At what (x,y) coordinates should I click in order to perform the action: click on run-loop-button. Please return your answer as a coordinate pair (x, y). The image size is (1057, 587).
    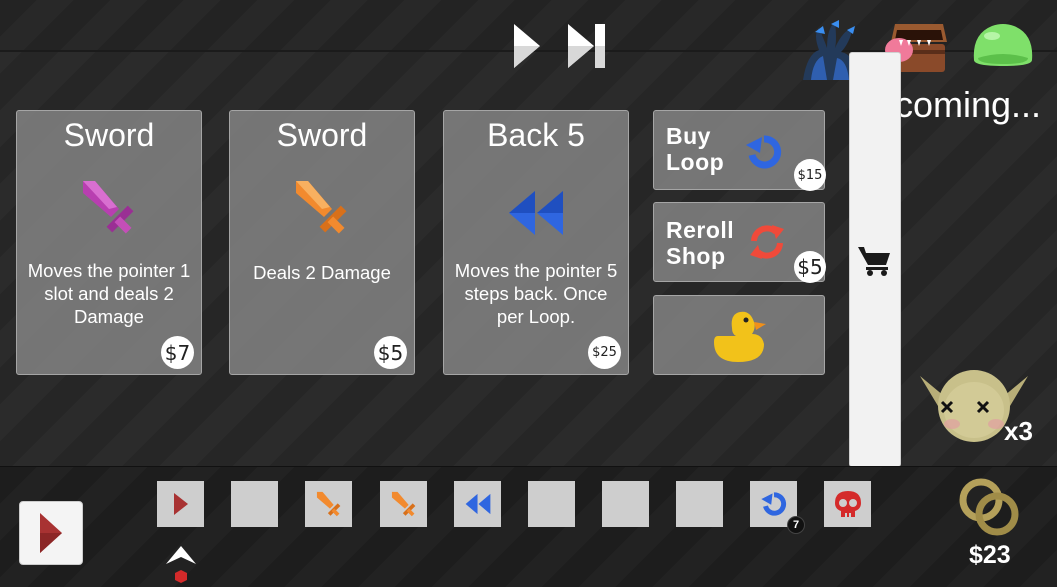
    Looking at the image, I should click on (51, 533).